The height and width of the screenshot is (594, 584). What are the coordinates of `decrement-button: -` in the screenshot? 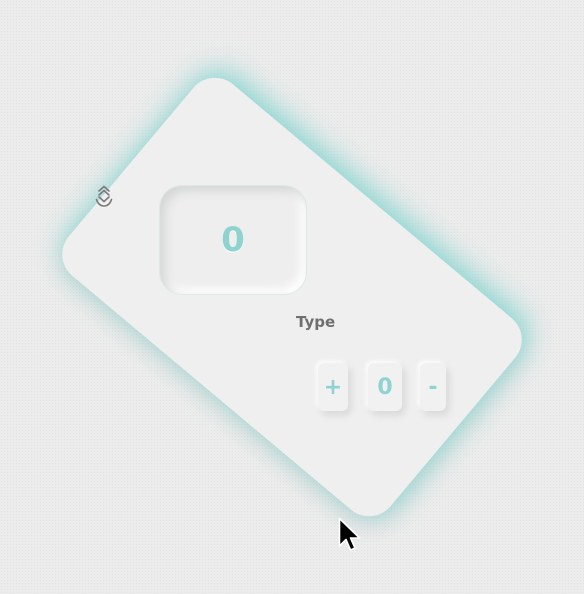 It's located at (433, 387).